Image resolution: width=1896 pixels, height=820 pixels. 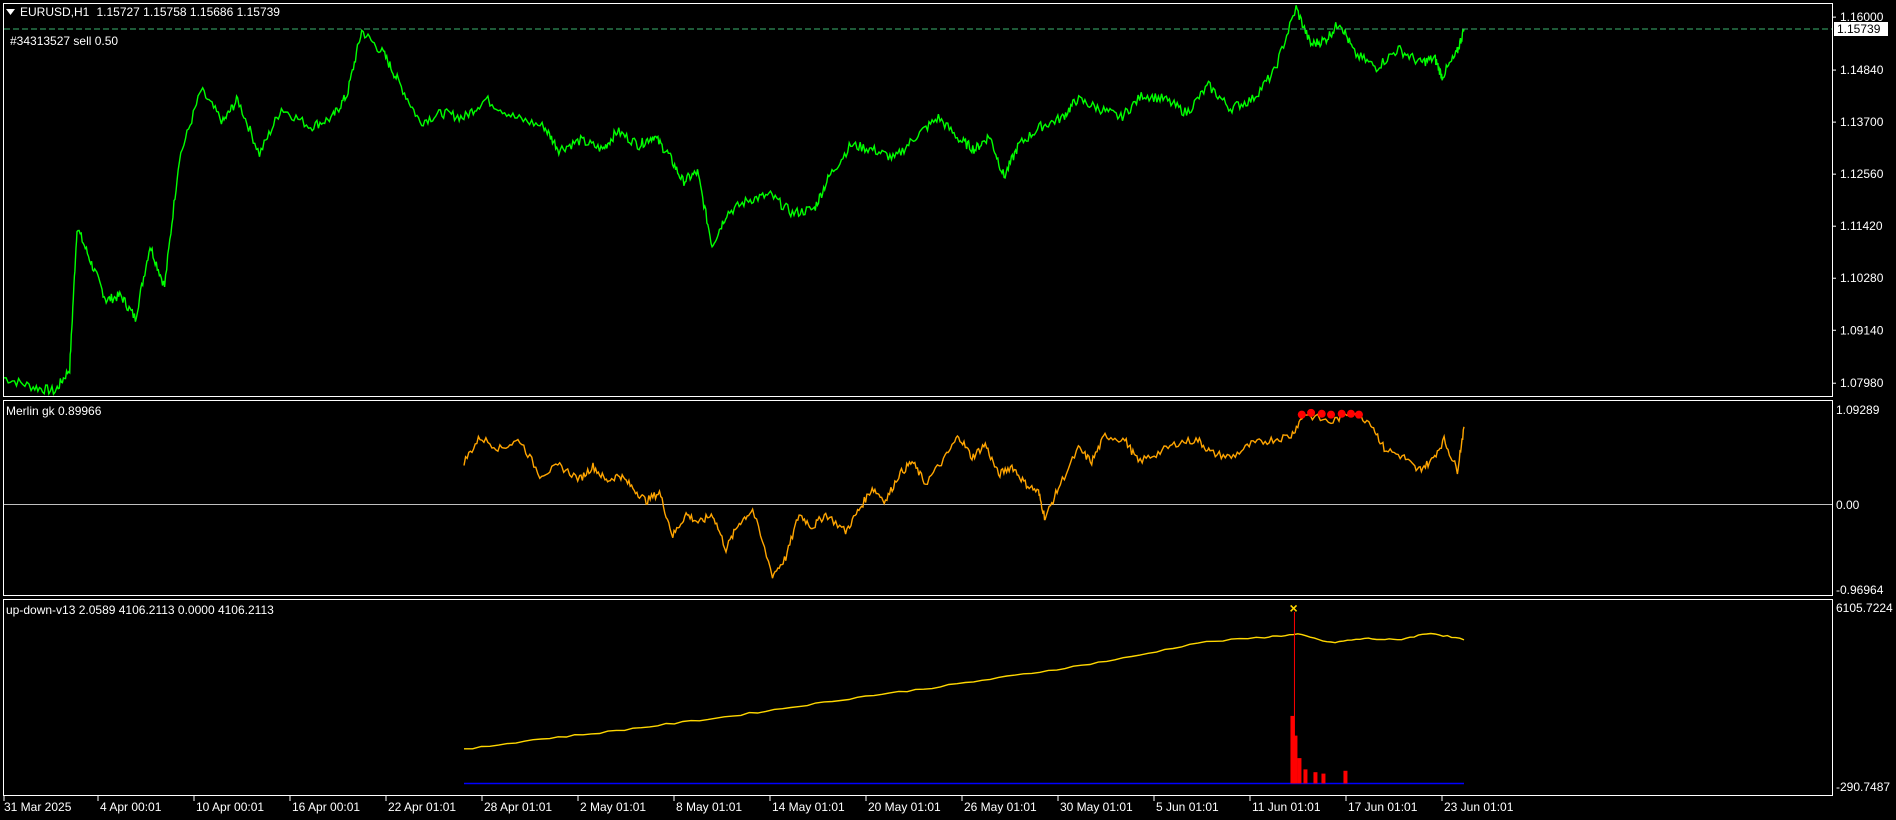 I want to click on x-tick-label: 23 Jun 01:01, so click(x=1479, y=807).